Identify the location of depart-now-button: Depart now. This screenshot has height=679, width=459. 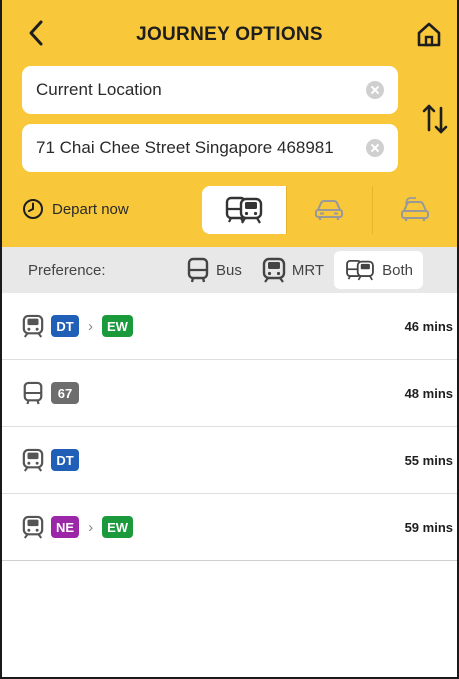
(75, 209).